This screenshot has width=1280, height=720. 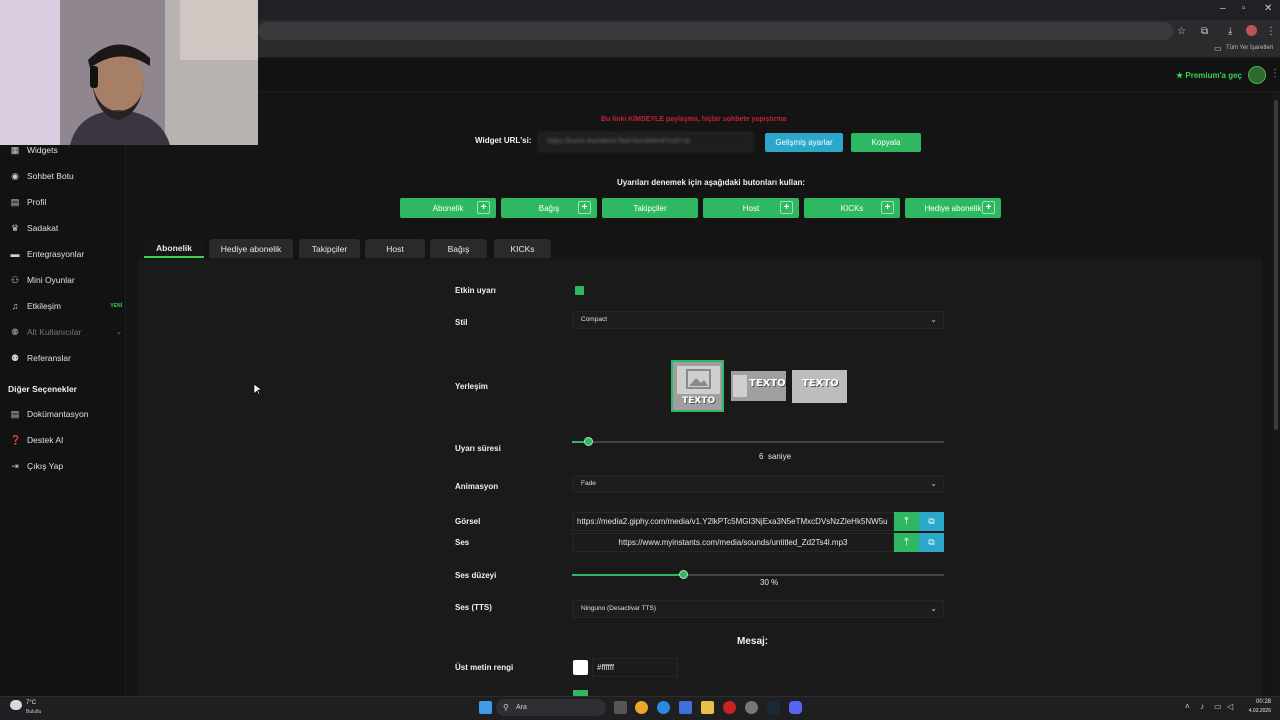 What do you see at coordinates (45, 466) in the screenshot?
I see `sidebar-item-label: Çıkış Yap` at bounding box center [45, 466].